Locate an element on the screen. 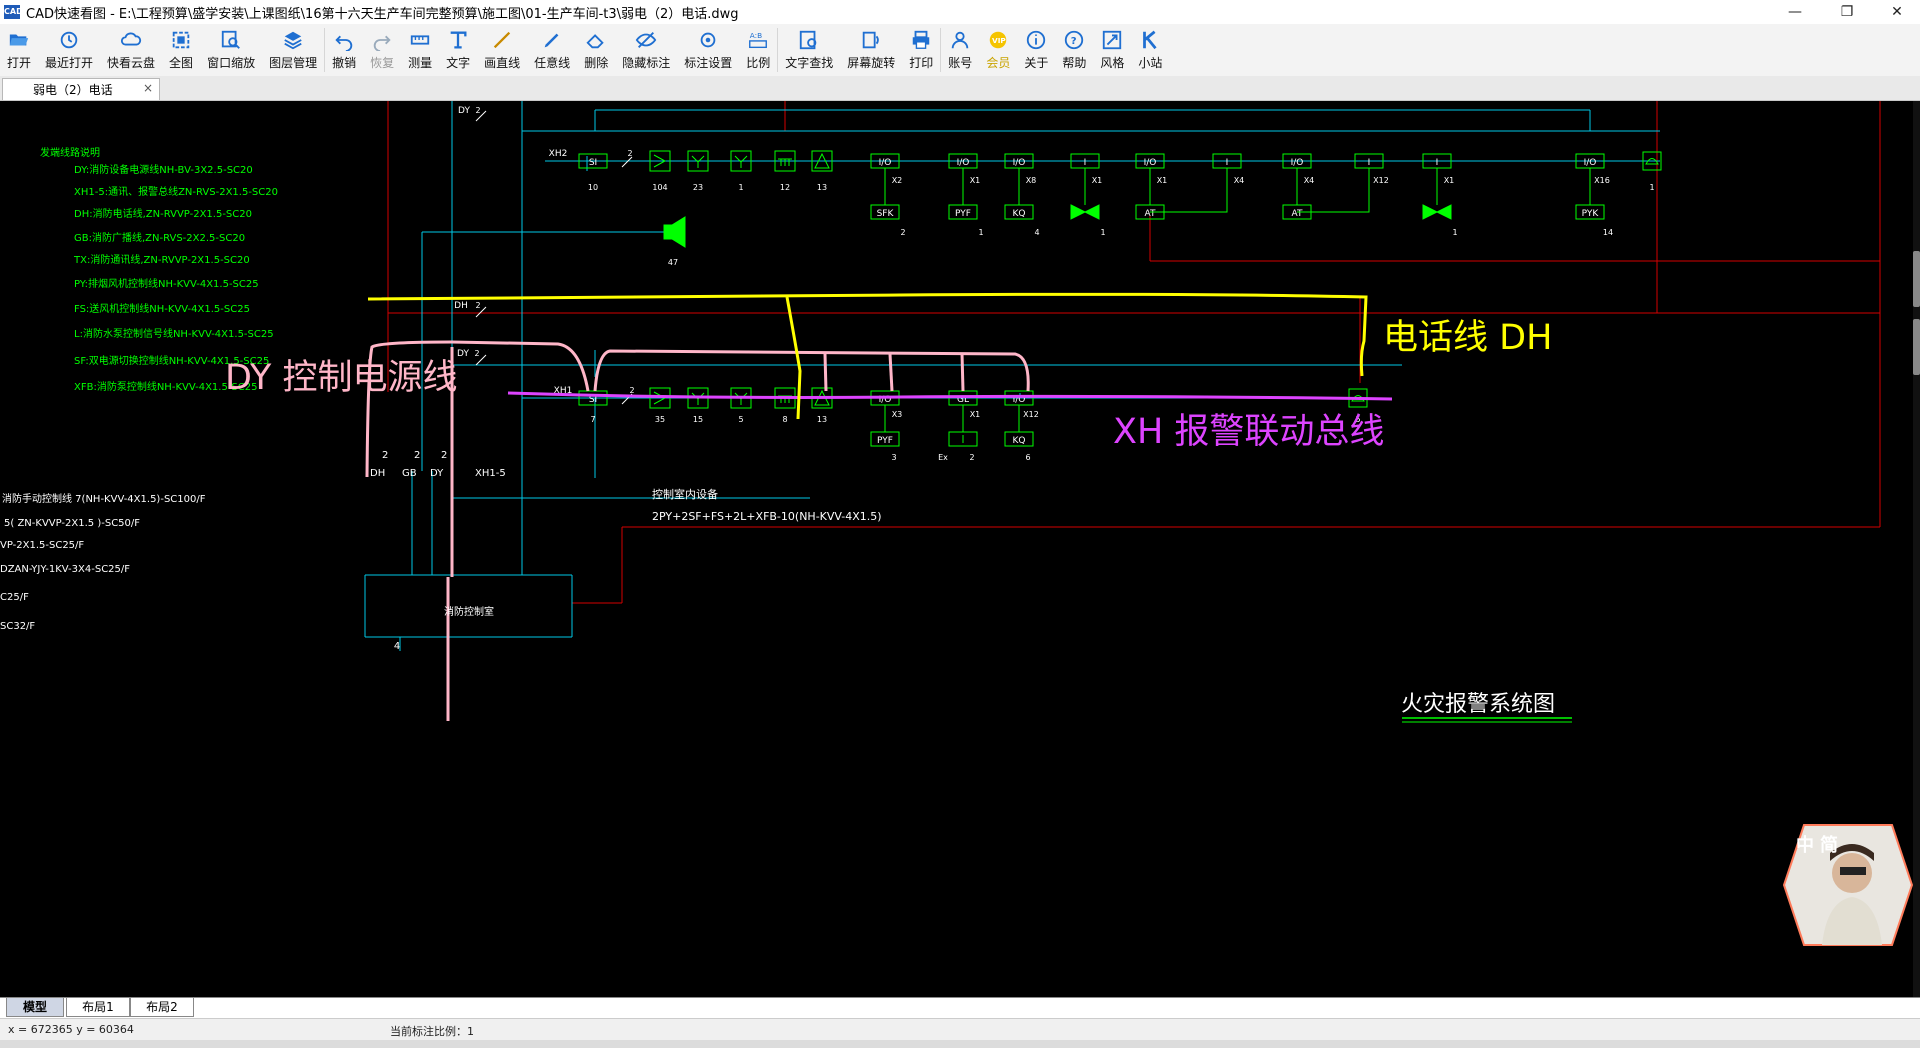 This screenshot has height=1048, width=1920. control-box-num: 4 is located at coordinates (397, 646).